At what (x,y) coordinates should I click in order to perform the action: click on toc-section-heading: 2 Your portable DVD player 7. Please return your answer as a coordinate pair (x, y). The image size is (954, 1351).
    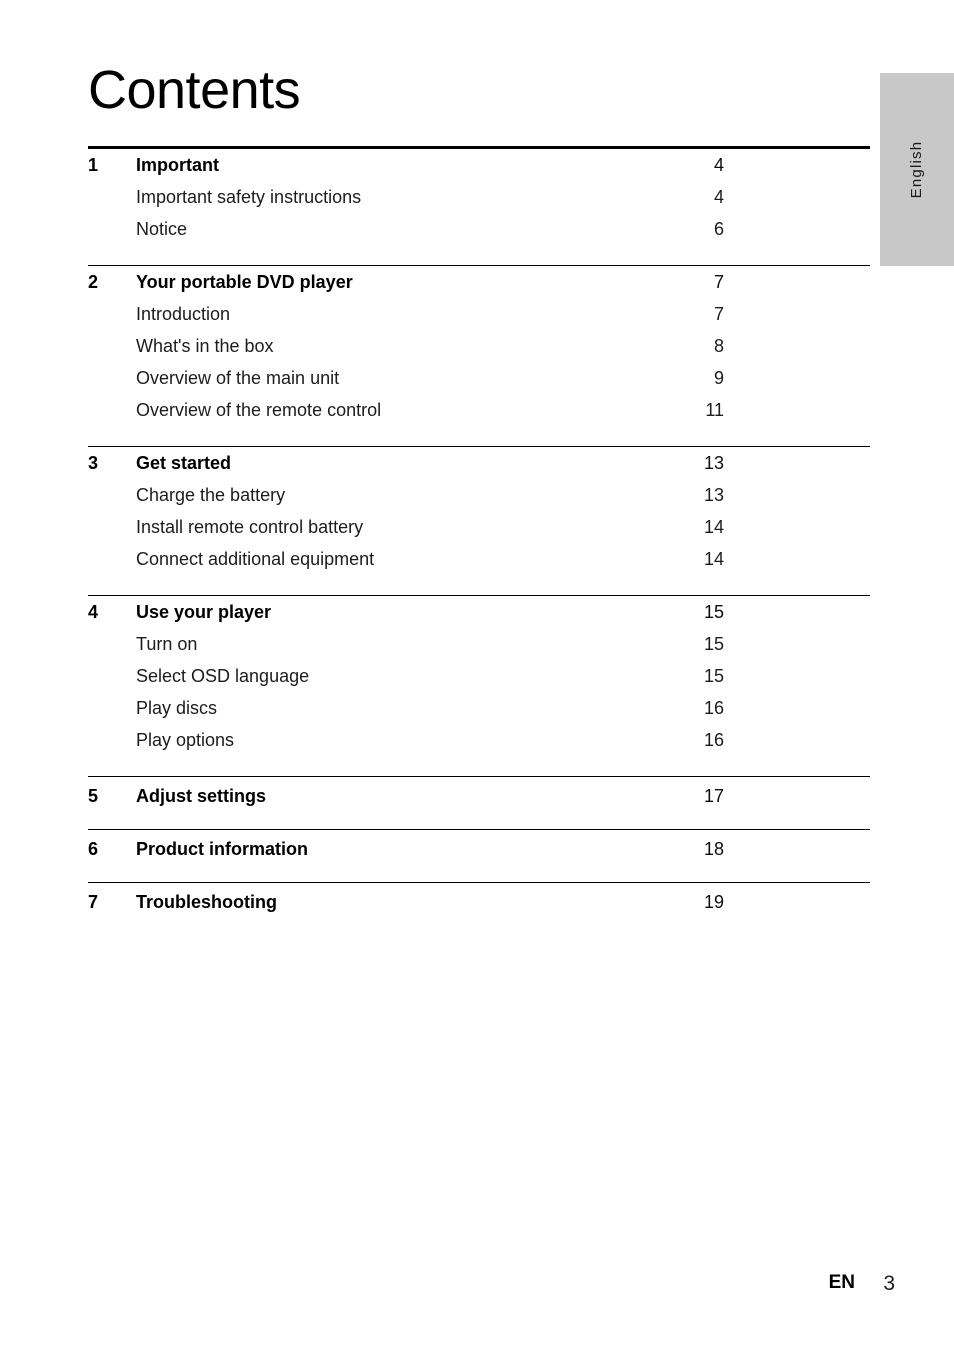
    Looking at the image, I should click on (479, 288).